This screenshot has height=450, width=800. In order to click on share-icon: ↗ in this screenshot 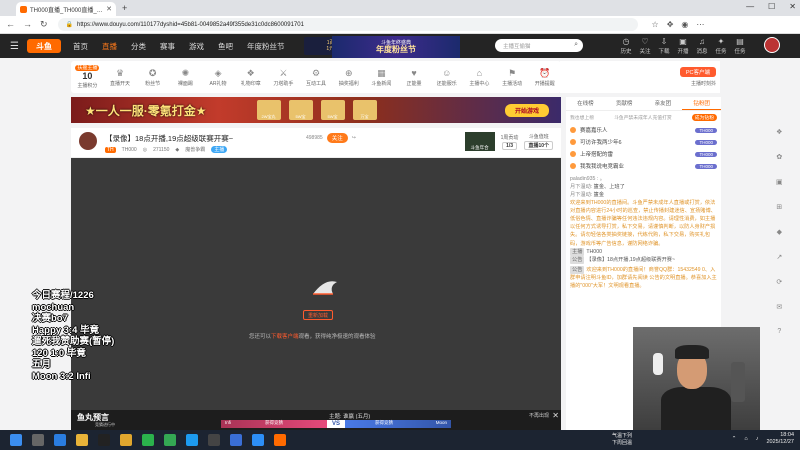, I will do `click(779, 257)`.